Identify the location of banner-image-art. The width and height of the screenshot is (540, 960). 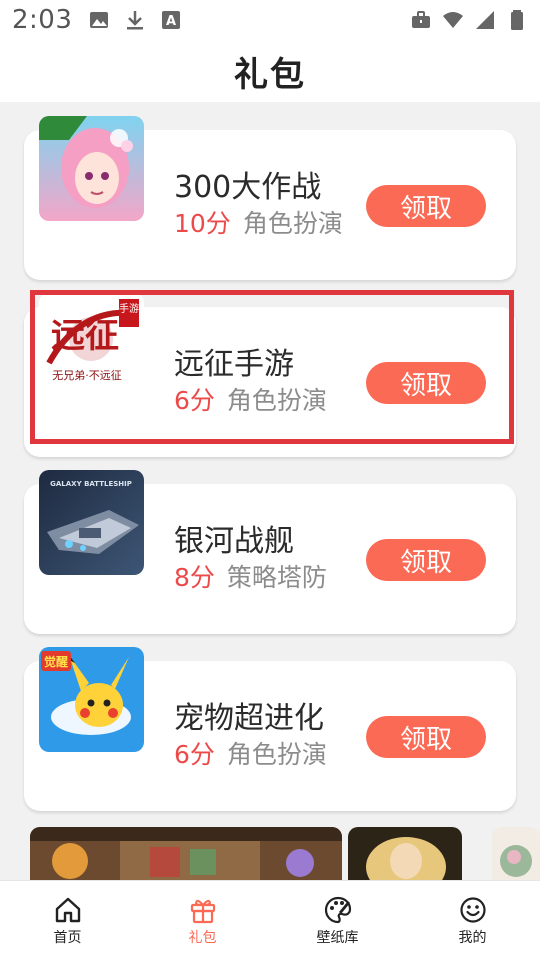
(405, 853).